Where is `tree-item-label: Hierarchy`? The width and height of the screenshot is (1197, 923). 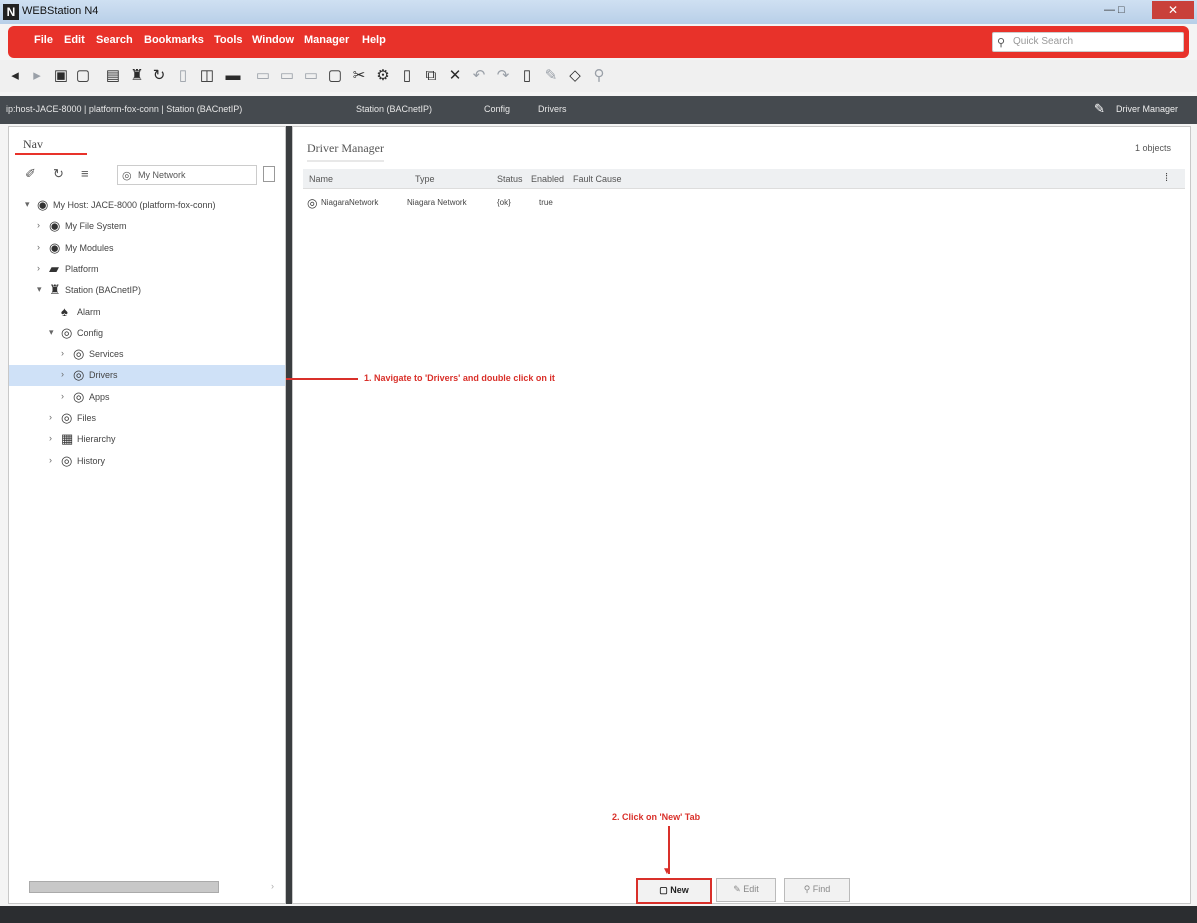
tree-item-label: Hierarchy is located at coordinates (96, 439).